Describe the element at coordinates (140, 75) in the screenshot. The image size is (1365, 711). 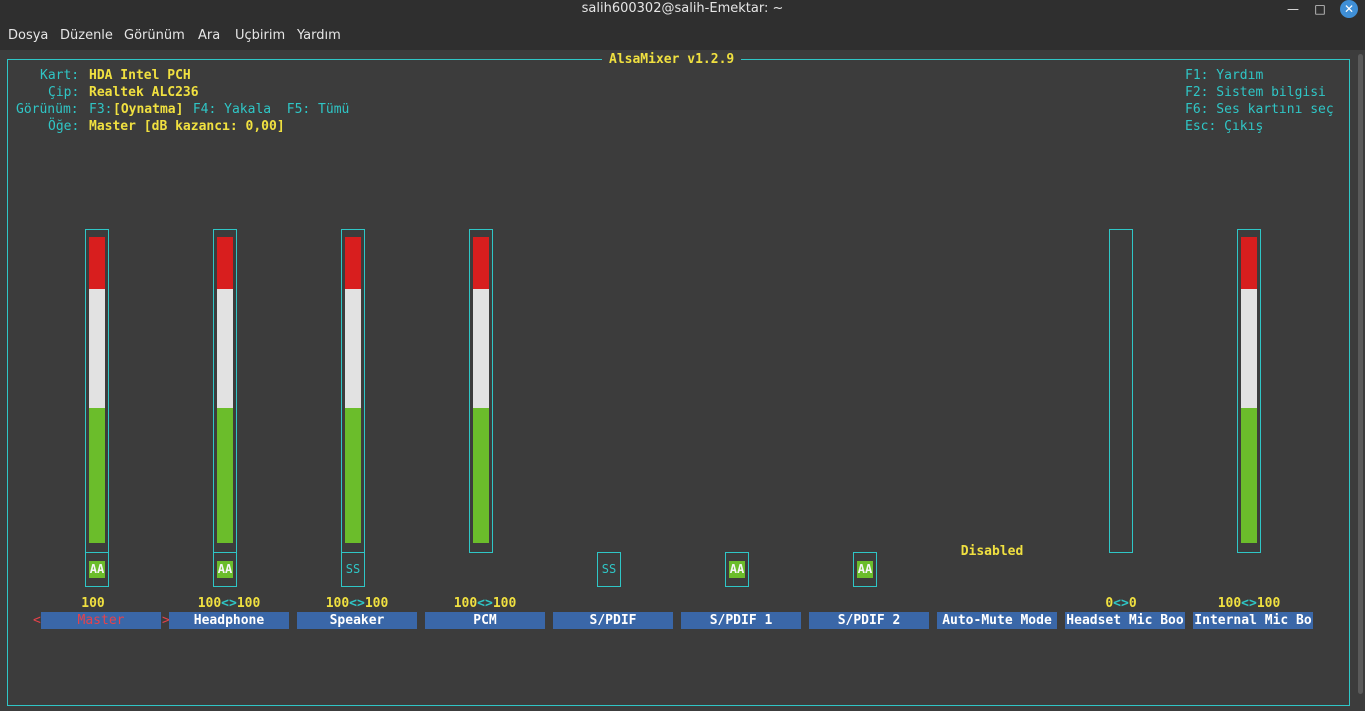
I see `card-value: HDA Intel PCH` at that location.